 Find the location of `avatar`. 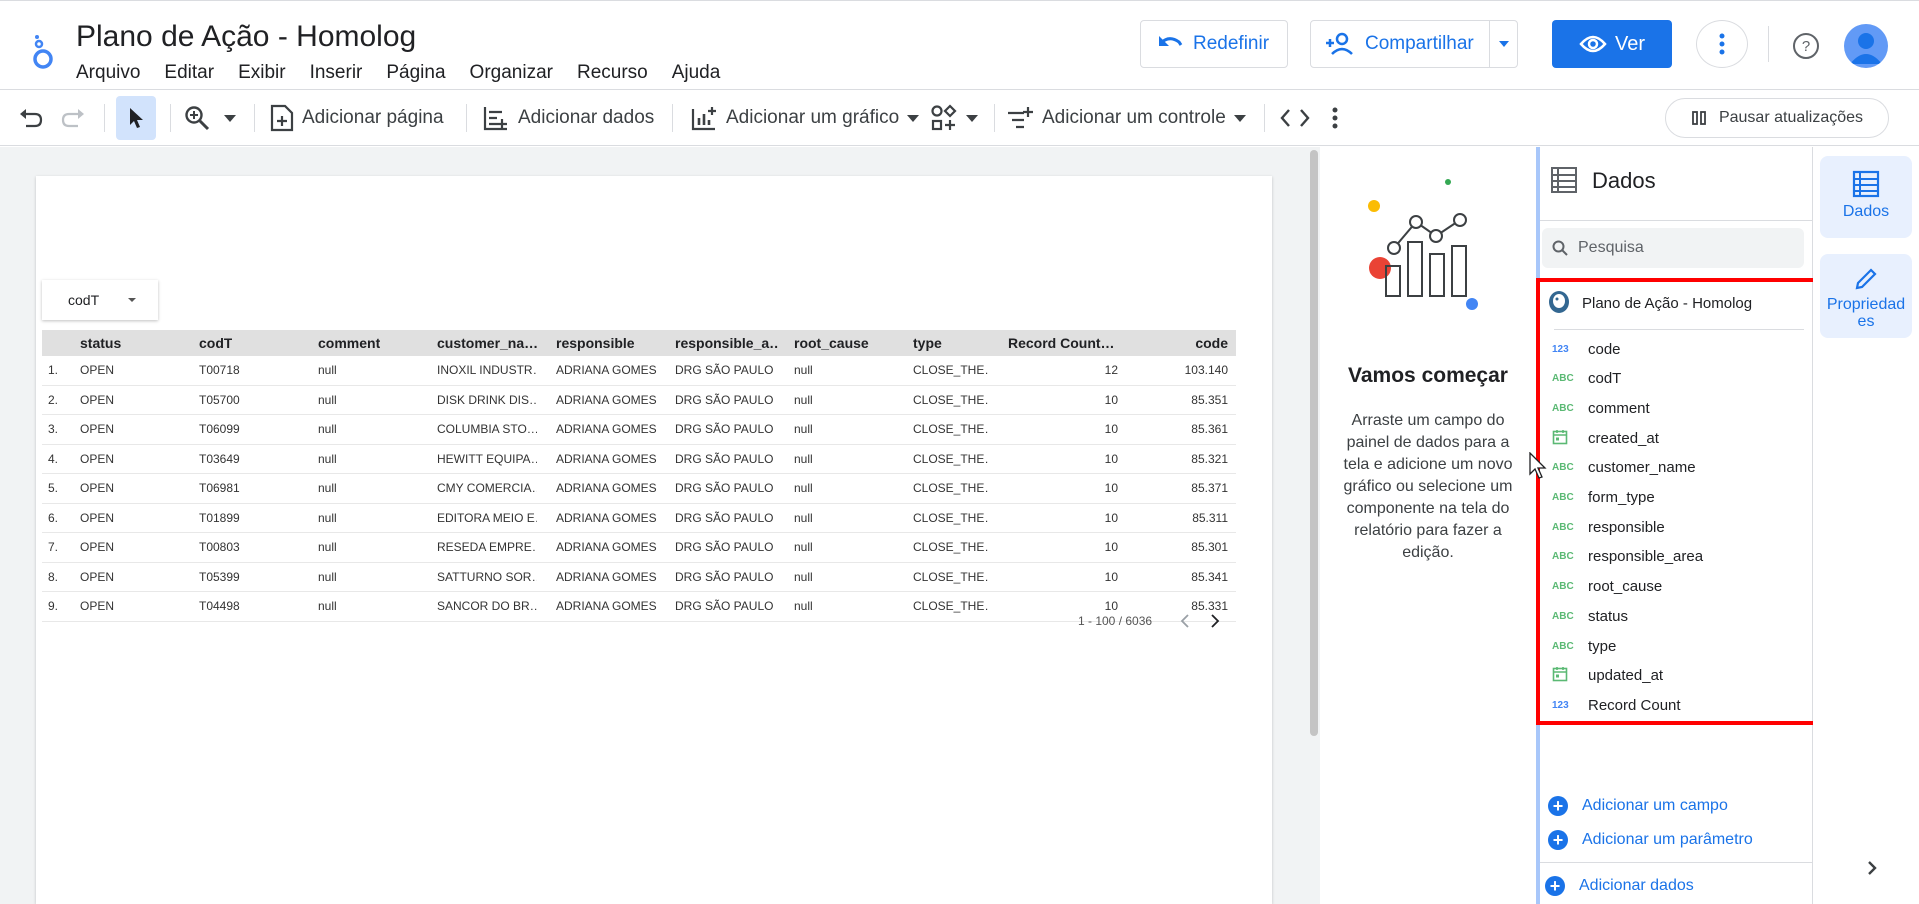

avatar is located at coordinates (1866, 46).